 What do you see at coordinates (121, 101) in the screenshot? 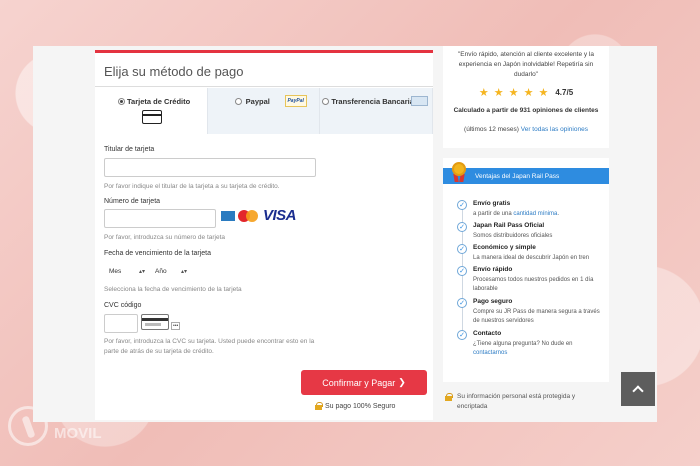
I see `radio-credit-card` at bounding box center [121, 101].